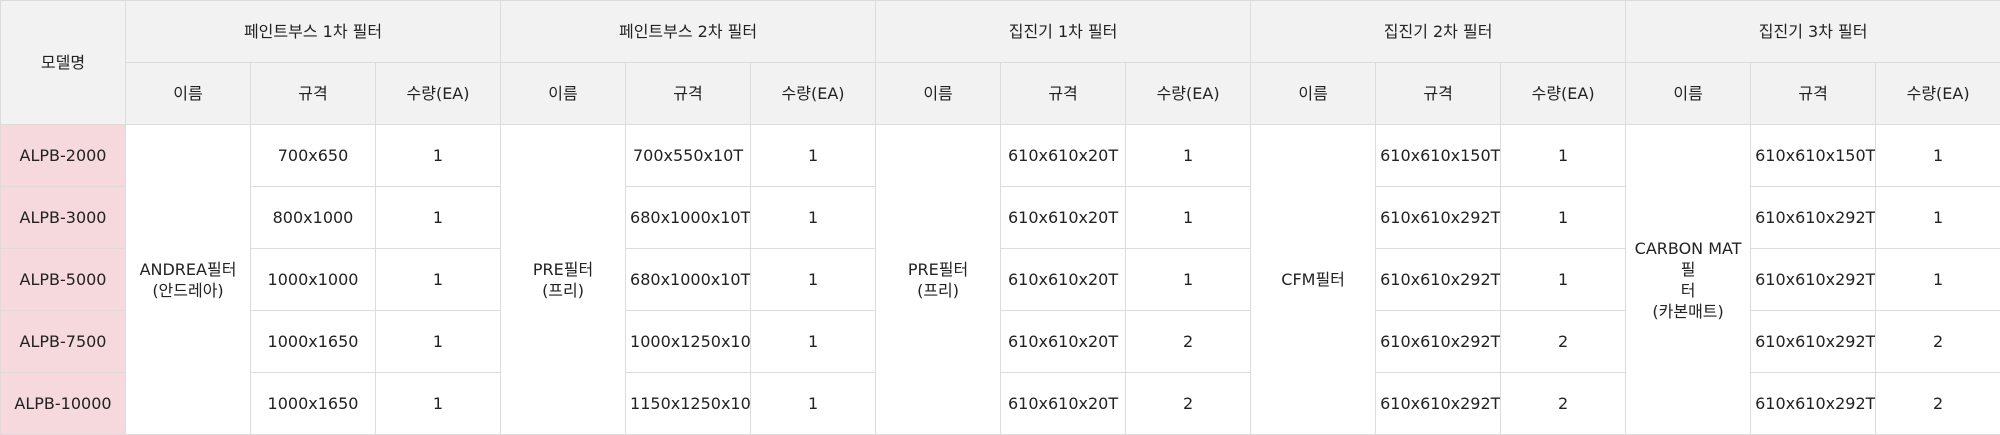  I want to click on model-cell: ALPB-7500, so click(63, 342).